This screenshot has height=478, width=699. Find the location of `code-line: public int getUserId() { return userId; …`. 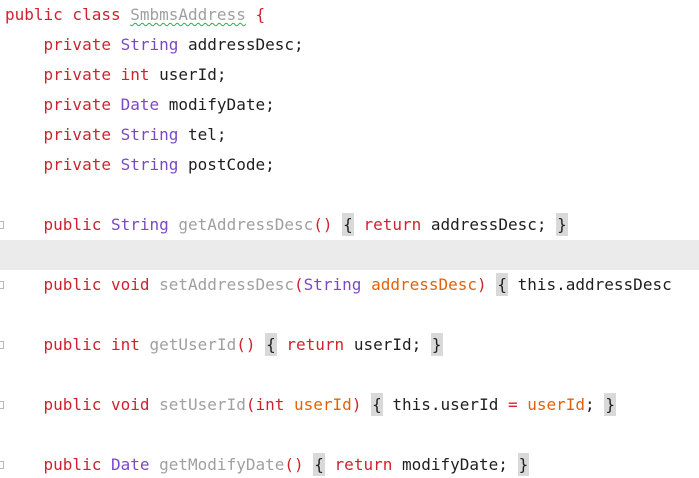

code-line: public int getUserId() { return userId; … is located at coordinates (349, 345).